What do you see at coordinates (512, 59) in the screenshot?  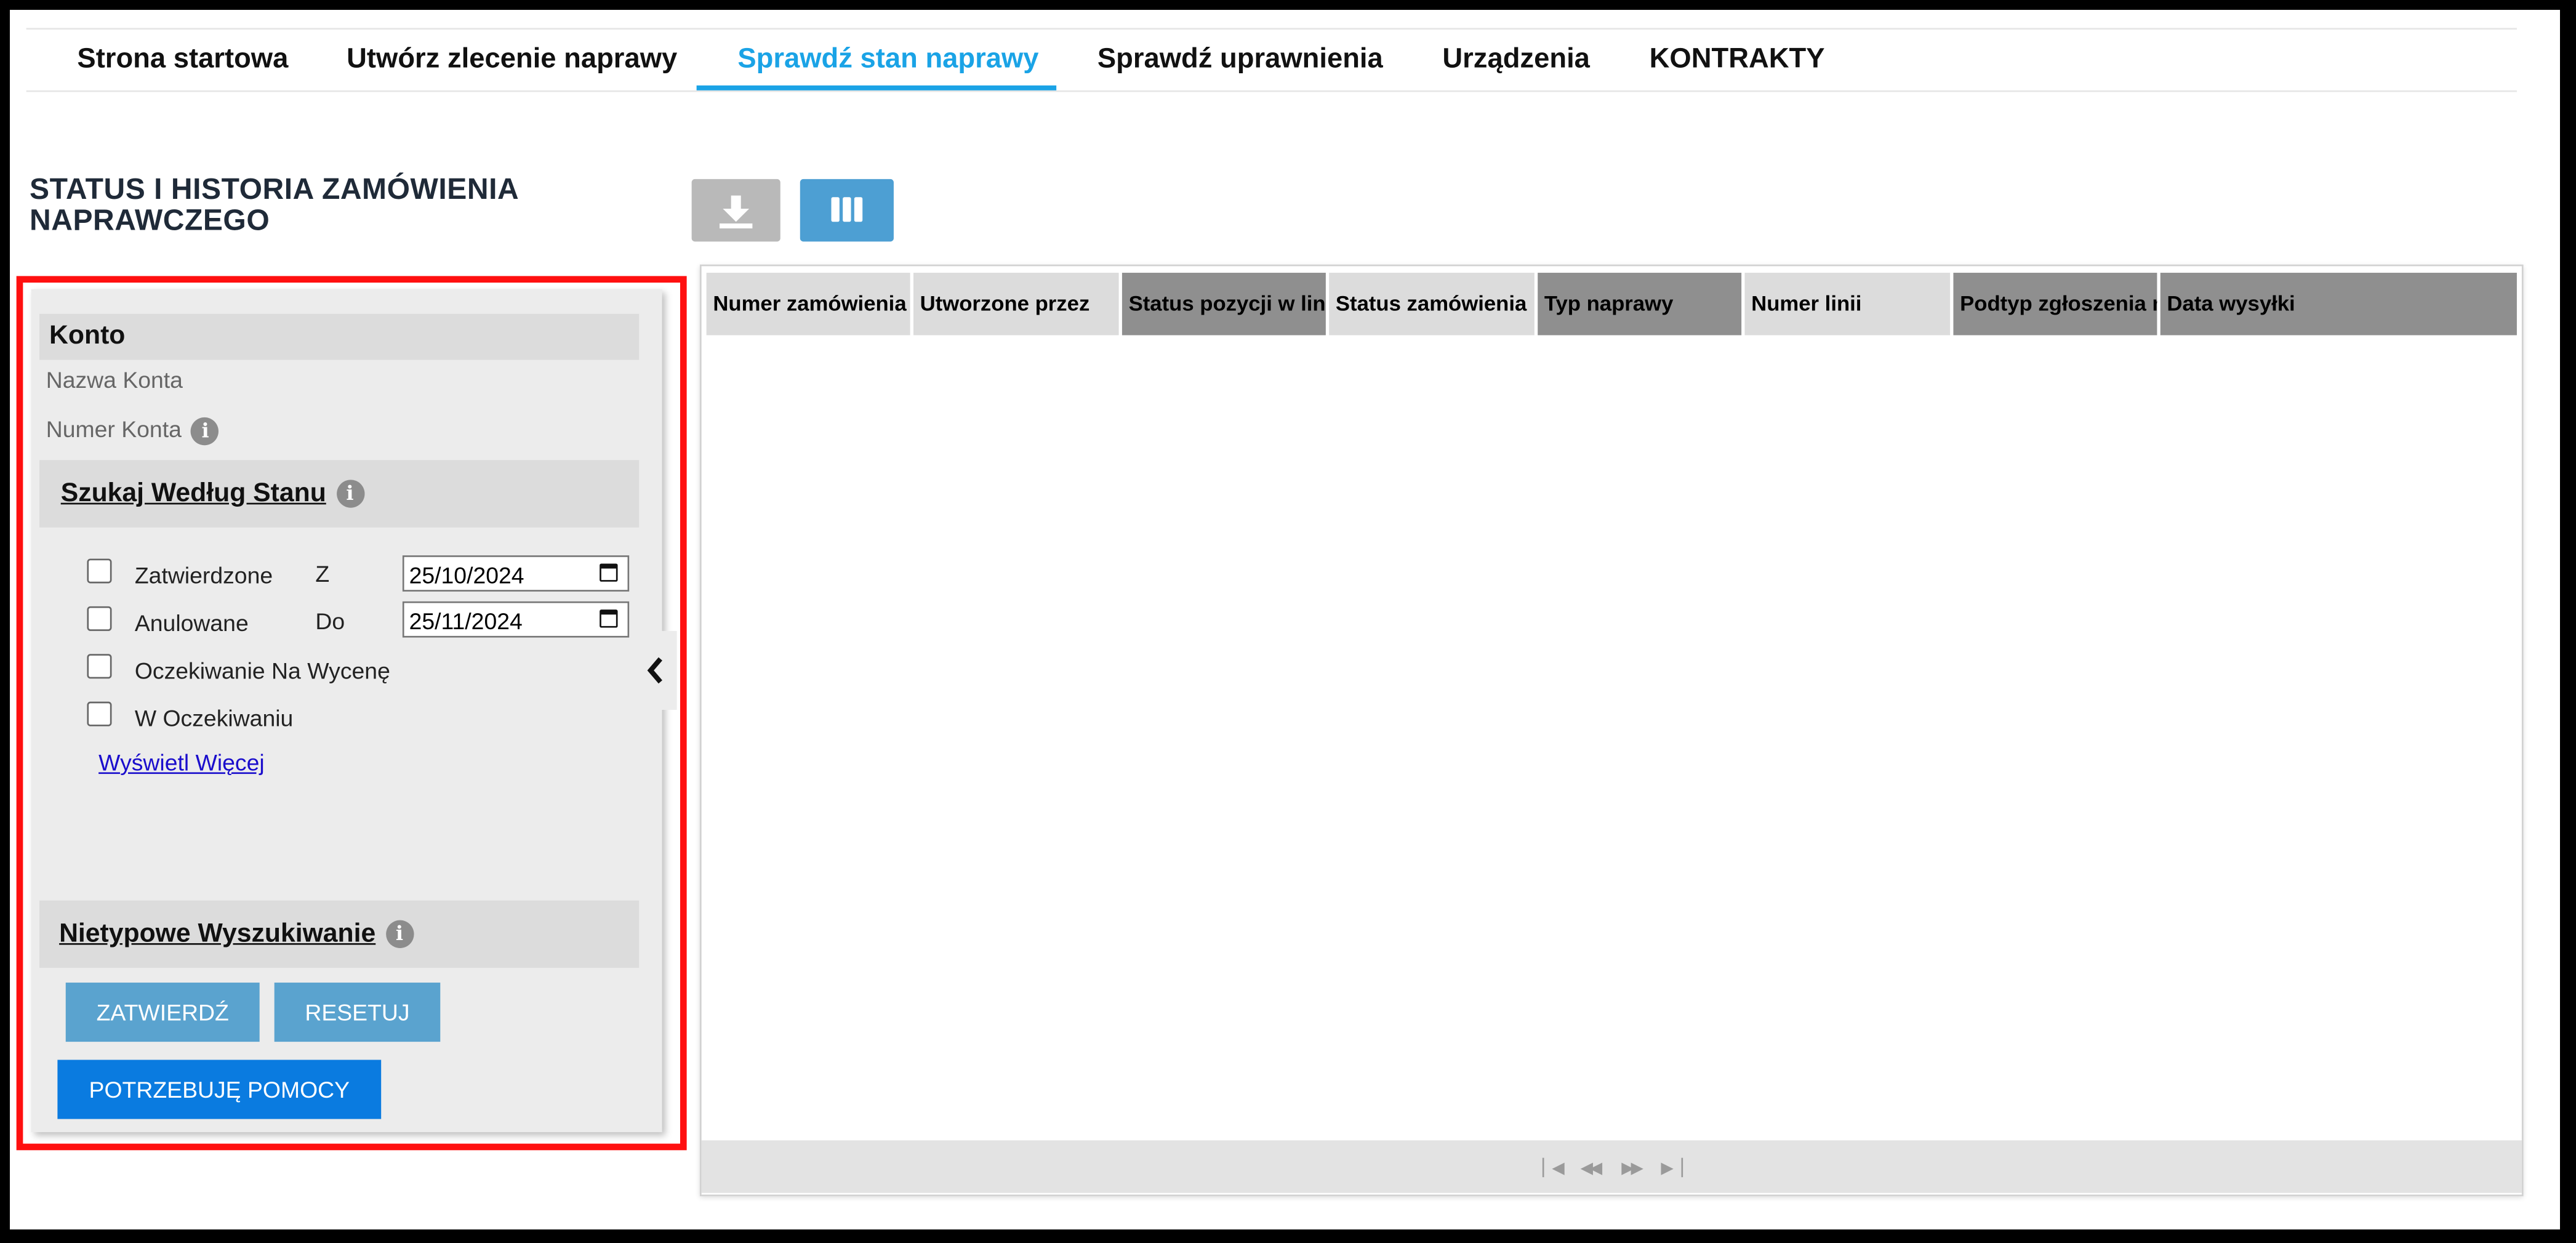 I see `tab-create-repair-order: Utwórz zlecenie naprawy` at bounding box center [512, 59].